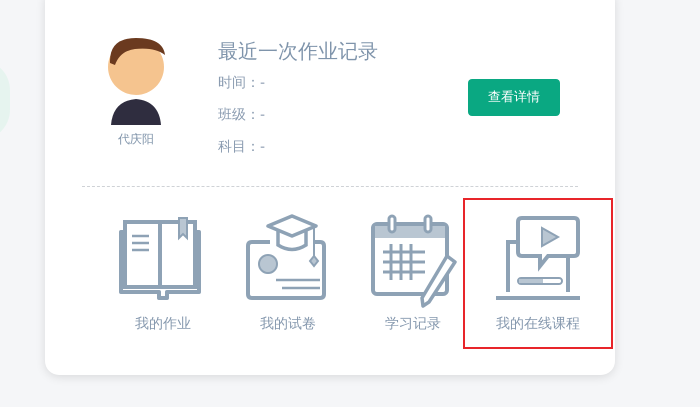 The height and width of the screenshot is (407, 700). Describe the element at coordinates (298, 115) in the screenshot. I see `record-field: 班级：-` at that location.